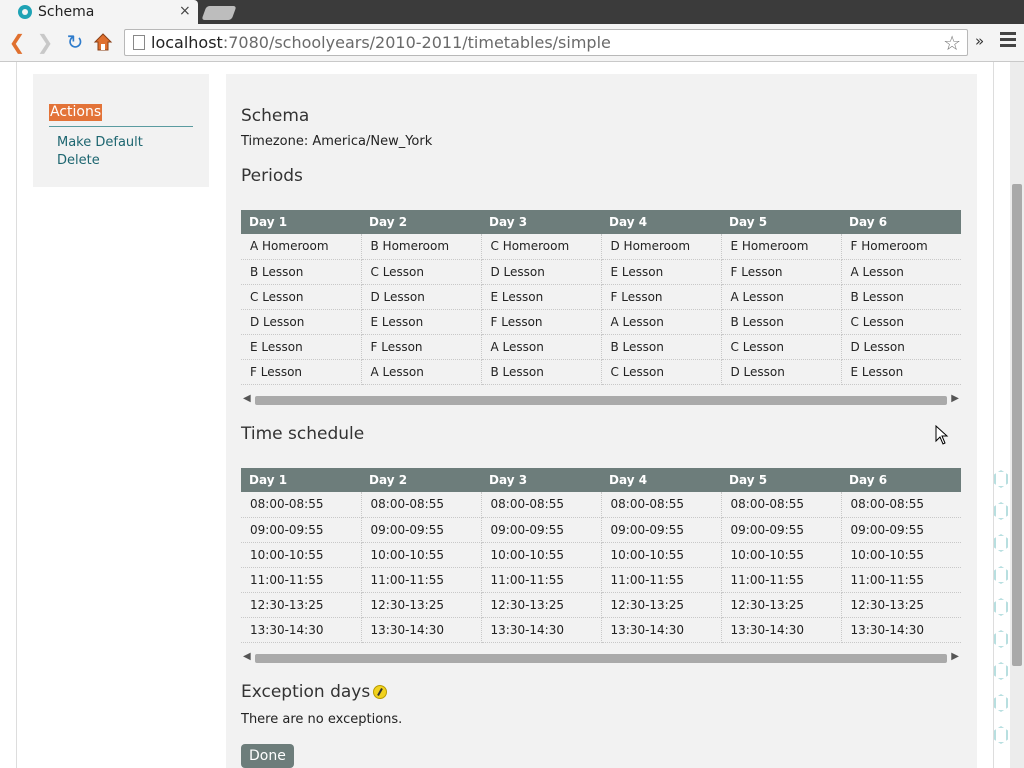 The width and height of the screenshot is (1024, 768). Describe the element at coordinates (100, 142) in the screenshot. I see `make-default-link: Make Default` at that location.